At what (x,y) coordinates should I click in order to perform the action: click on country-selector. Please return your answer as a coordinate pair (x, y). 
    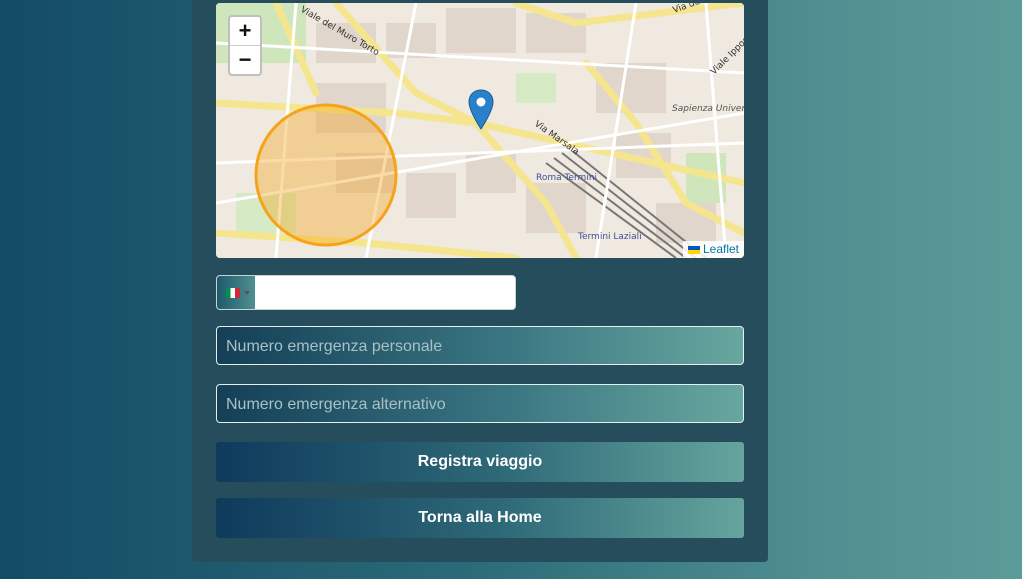
    Looking at the image, I should click on (236, 292).